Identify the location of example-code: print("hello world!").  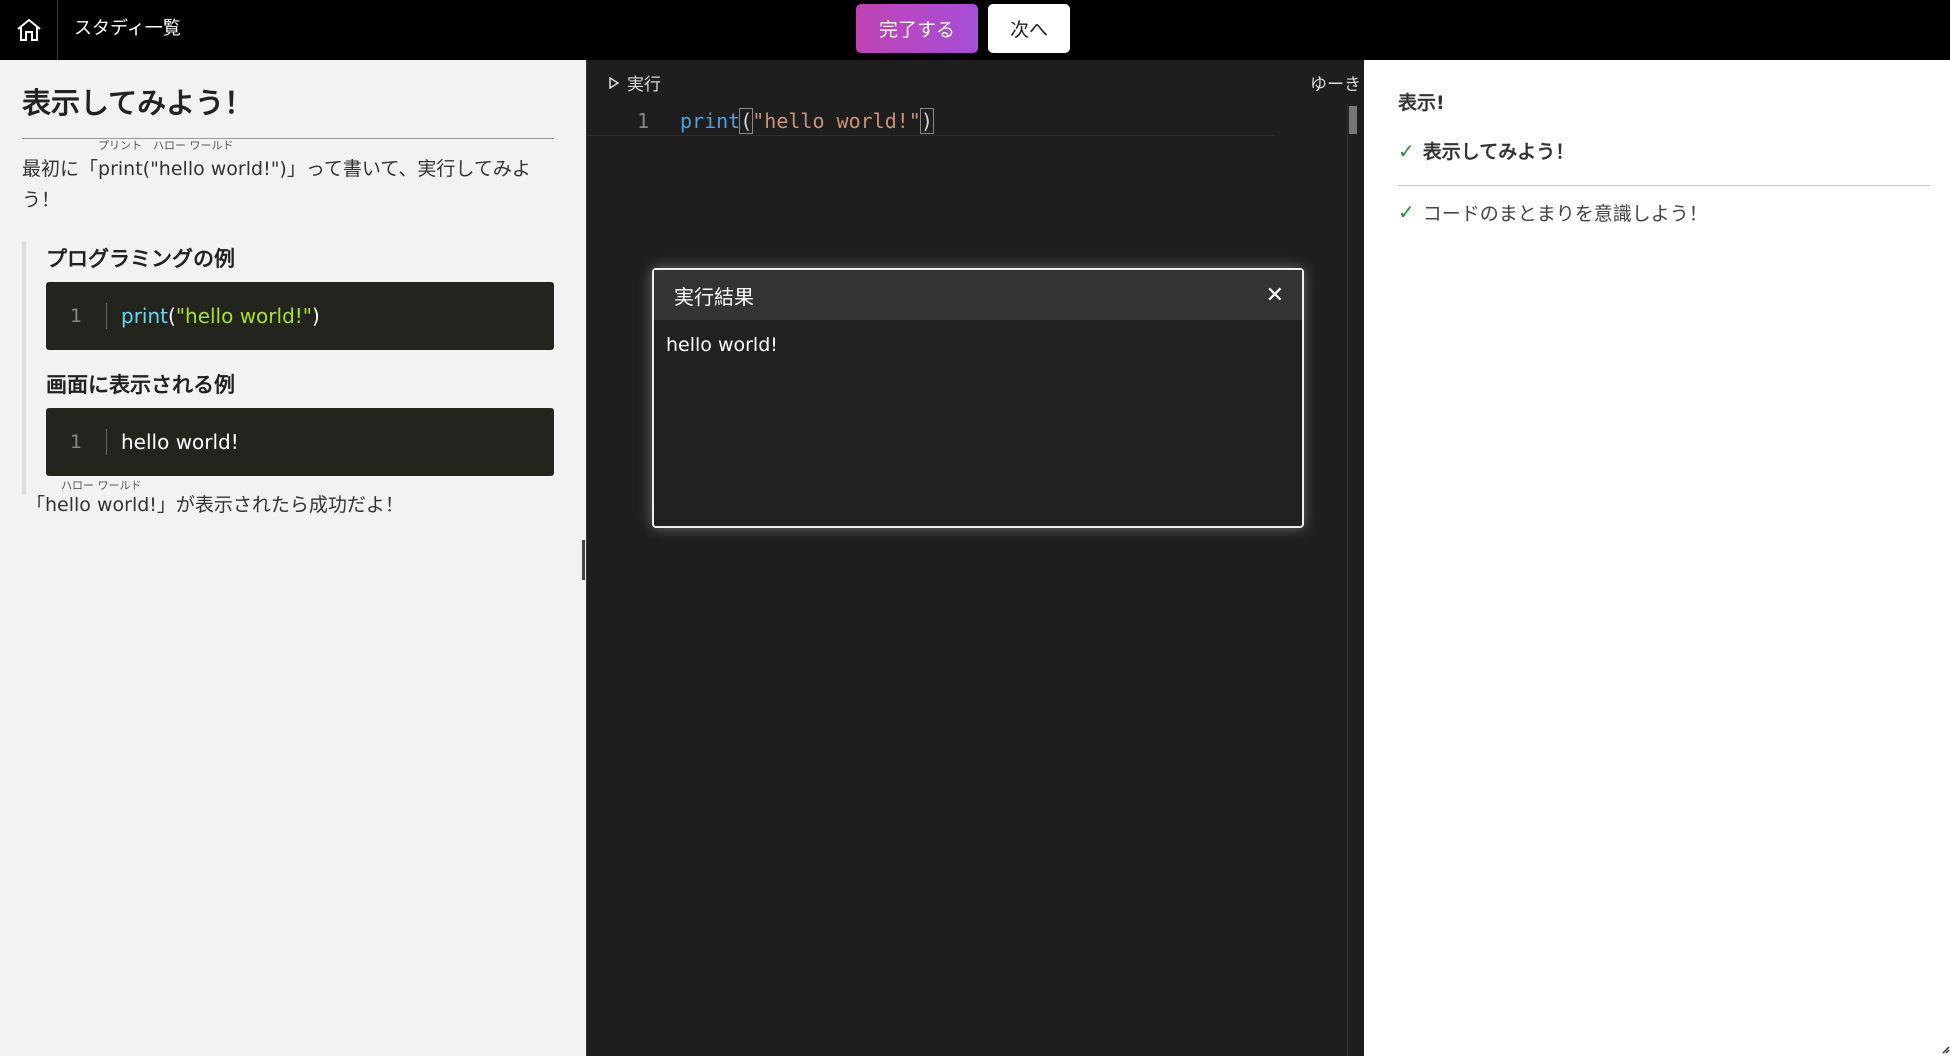
(220, 316).